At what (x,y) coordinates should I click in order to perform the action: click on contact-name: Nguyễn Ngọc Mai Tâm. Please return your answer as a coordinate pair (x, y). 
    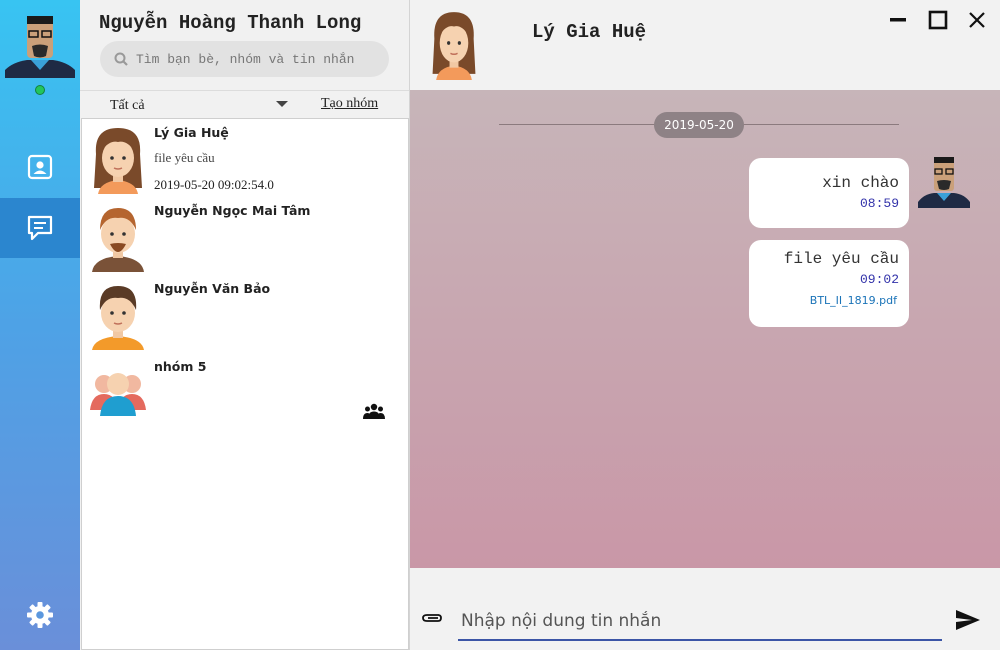
    Looking at the image, I should click on (232, 210).